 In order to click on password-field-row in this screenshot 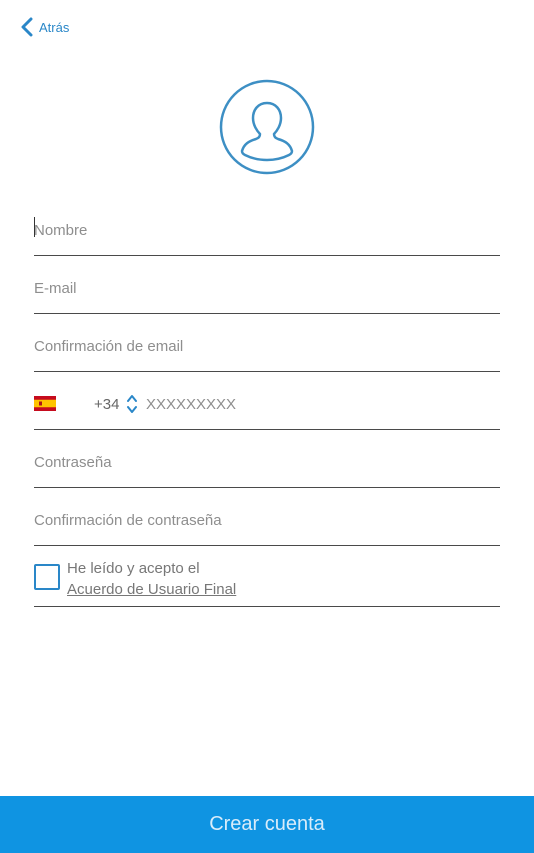, I will do `click(267, 459)`.